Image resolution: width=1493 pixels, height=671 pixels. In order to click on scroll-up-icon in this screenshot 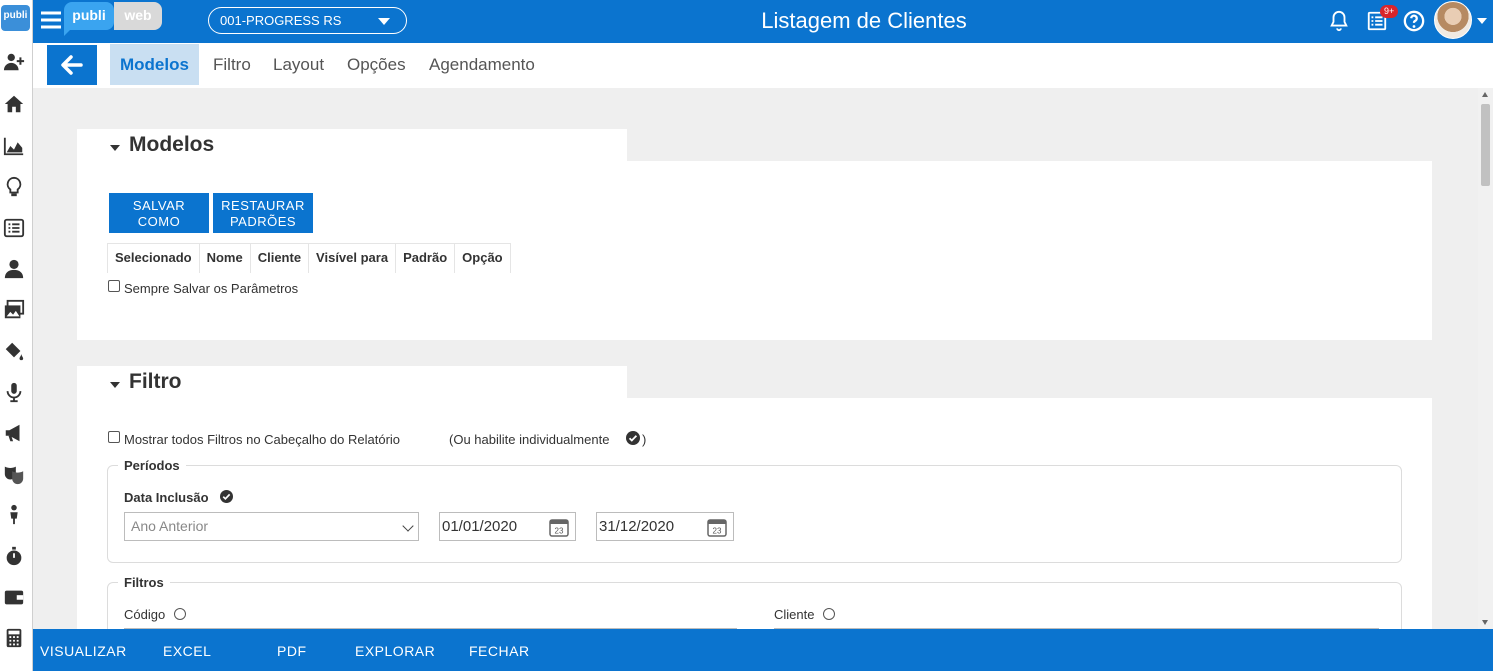, I will do `click(1485, 94)`.